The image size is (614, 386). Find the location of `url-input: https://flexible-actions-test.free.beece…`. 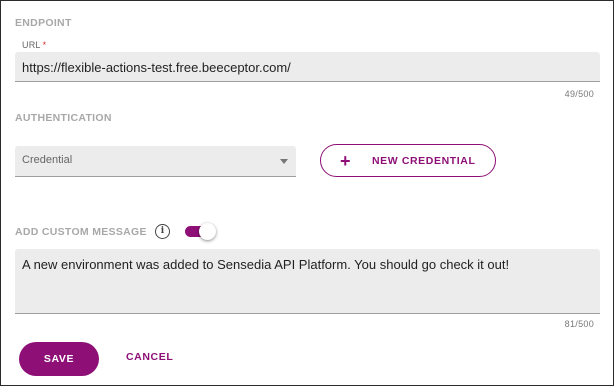

url-input: https://flexible-actions-test.free.beece… is located at coordinates (156, 67).